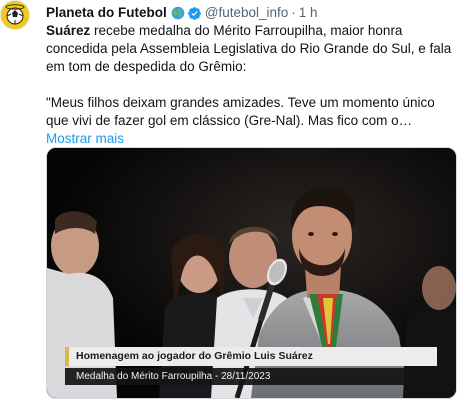 This screenshot has height=403, width=467. I want to click on tweet-lead-bold: Suárez, so click(68, 30).